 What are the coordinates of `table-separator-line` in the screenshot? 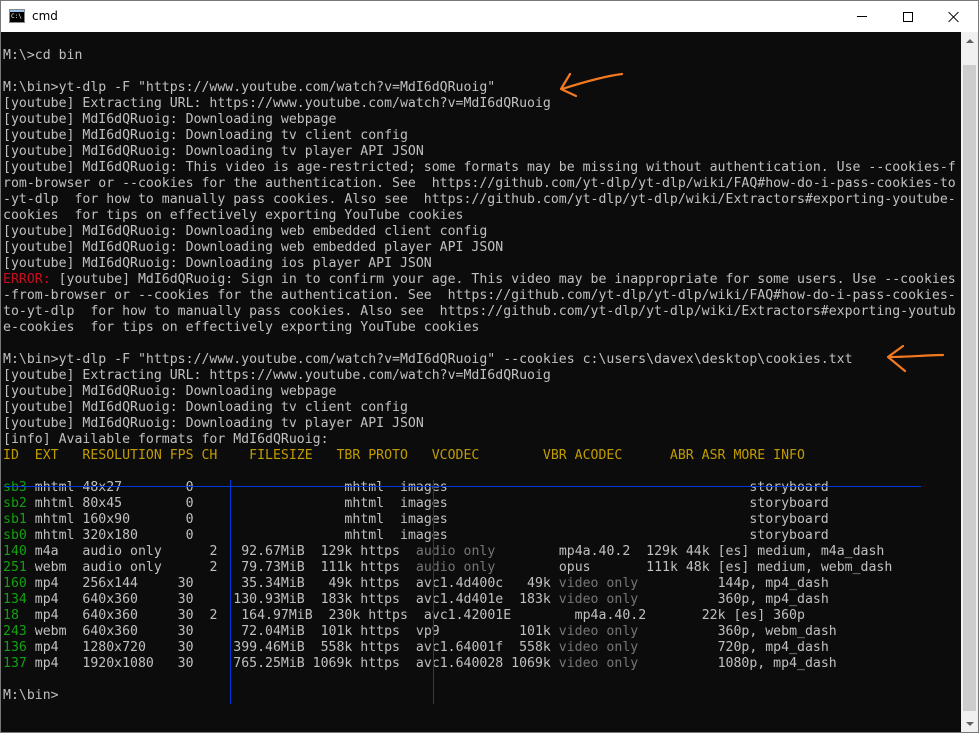 It's located at (479, 472).